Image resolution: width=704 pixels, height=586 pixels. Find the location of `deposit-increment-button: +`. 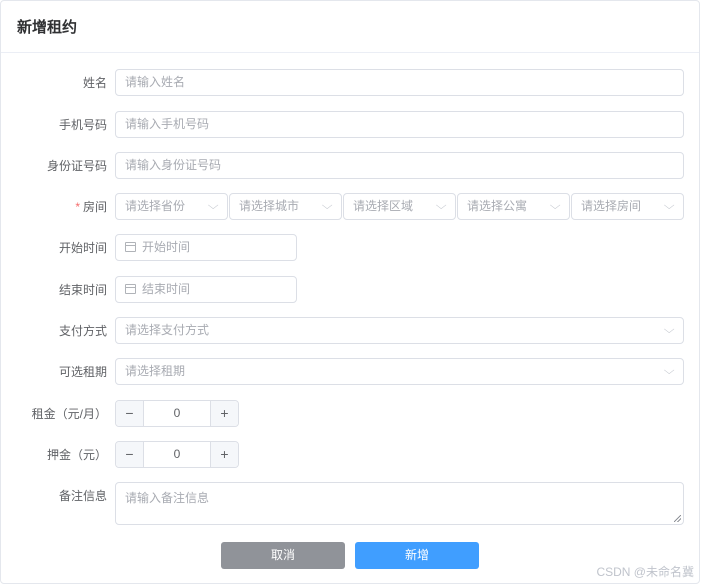

deposit-increment-button: + is located at coordinates (224, 454).